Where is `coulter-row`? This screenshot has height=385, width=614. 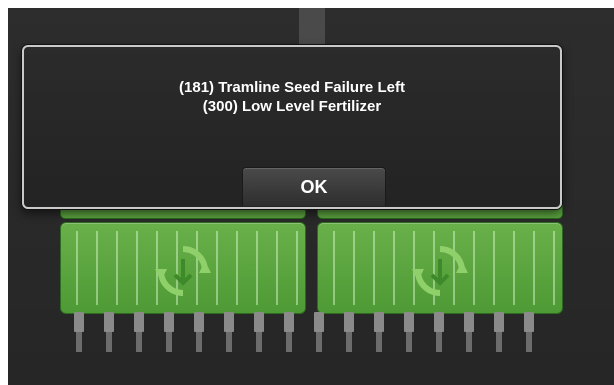
coulter-row is located at coordinates (315, 336).